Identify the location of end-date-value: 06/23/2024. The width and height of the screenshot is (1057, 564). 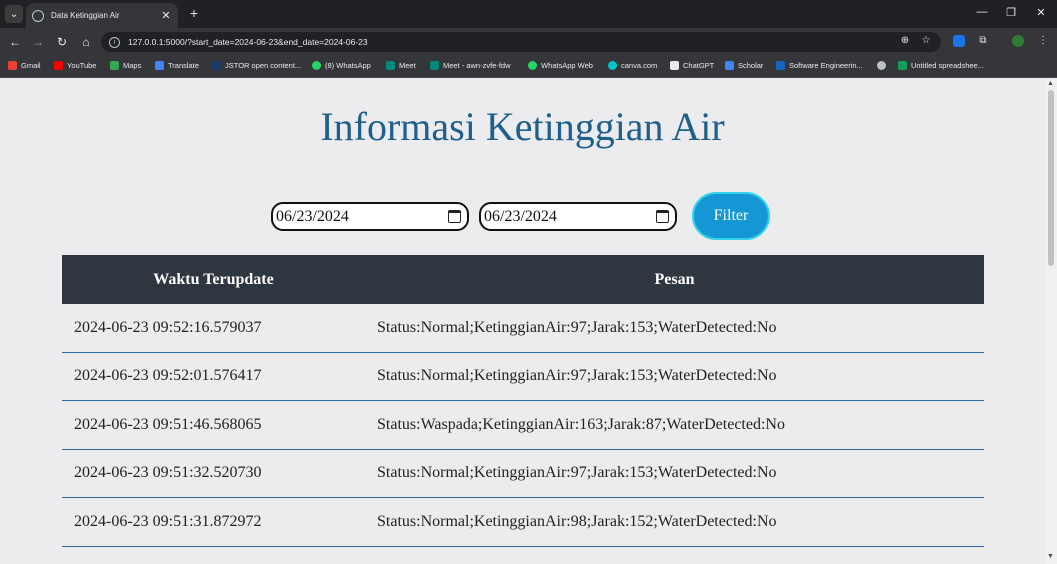
(520, 216).